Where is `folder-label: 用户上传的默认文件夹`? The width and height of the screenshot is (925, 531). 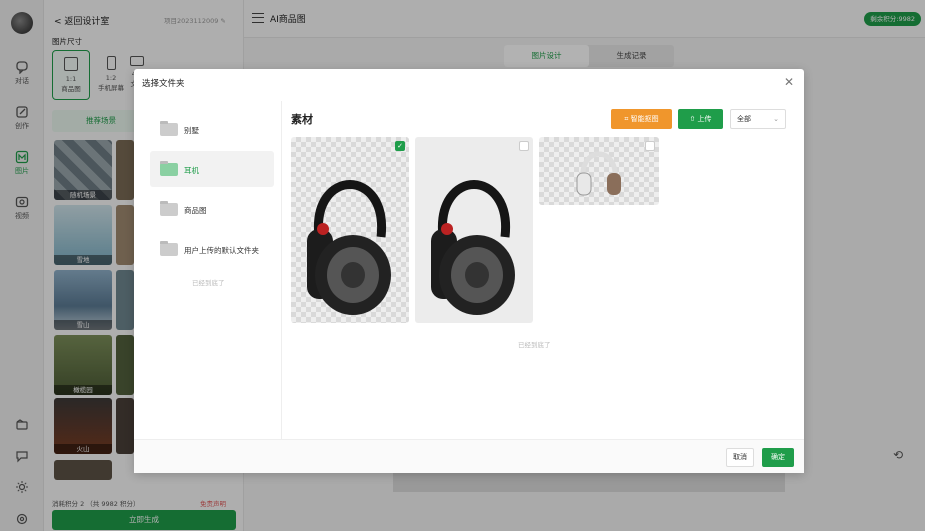
folder-label: 用户上传的默认文件夹 is located at coordinates (221, 250).